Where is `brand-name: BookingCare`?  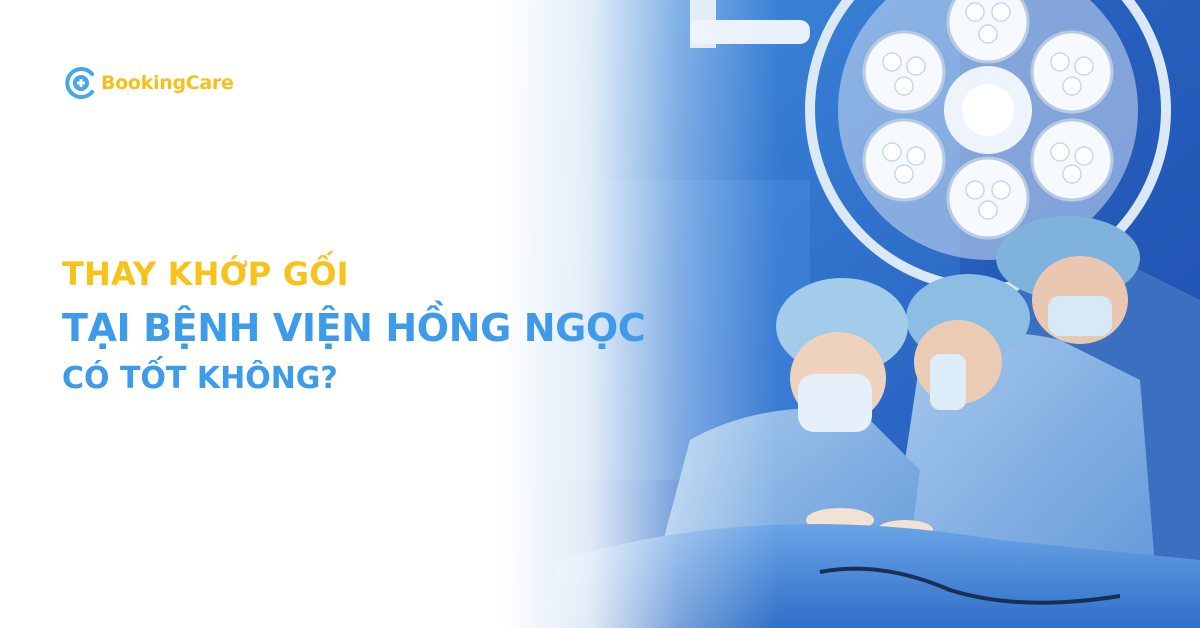 brand-name: BookingCare is located at coordinates (167, 83).